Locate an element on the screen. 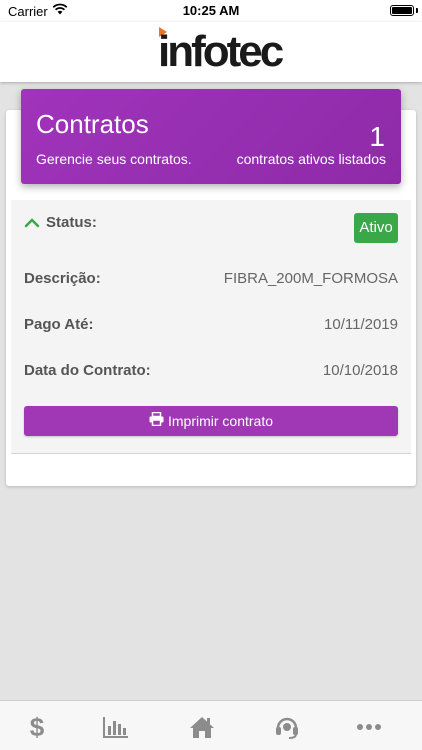 The image size is (422, 750). contracts-count-label: contratos ativos listados is located at coordinates (311, 159).